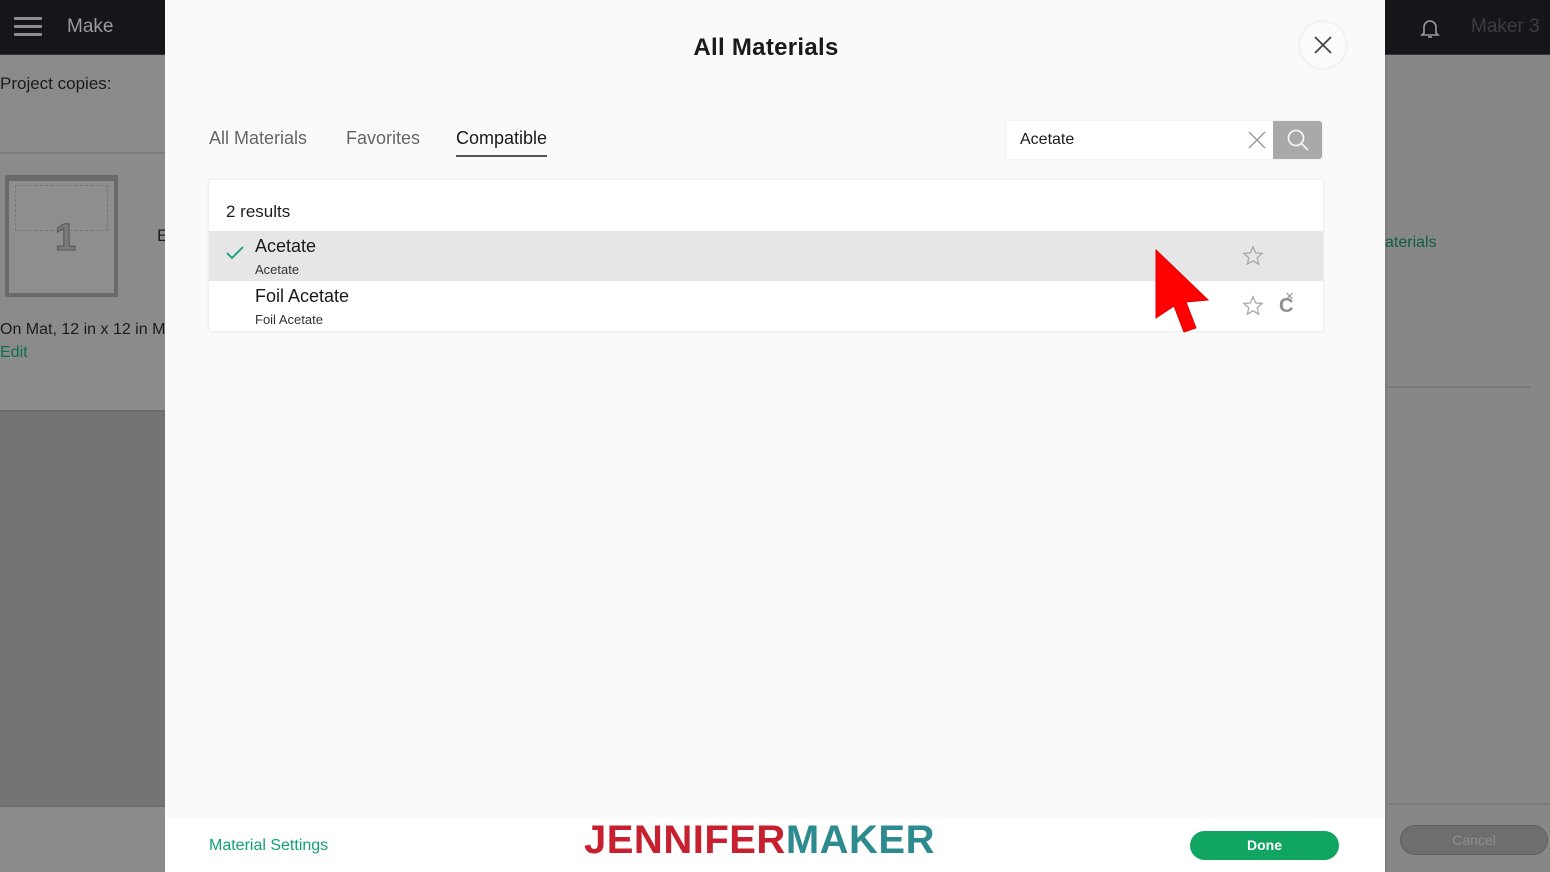 The width and height of the screenshot is (1550, 872). What do you see at coordinates (1122, 140) in the screenshot?
I see `search-input` at bounding box center [1122, 140].